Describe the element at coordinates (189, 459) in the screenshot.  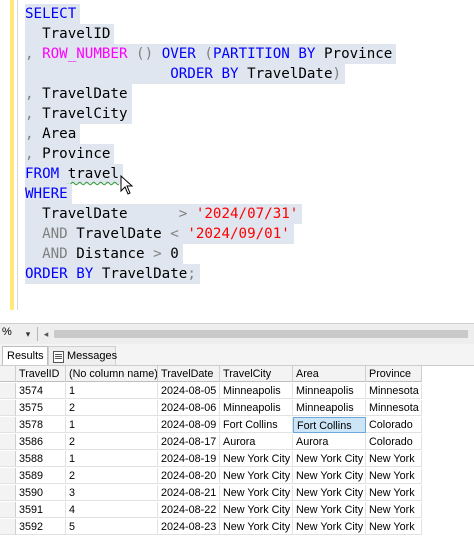
I see `table-cell: 2024-08-19` at that location.